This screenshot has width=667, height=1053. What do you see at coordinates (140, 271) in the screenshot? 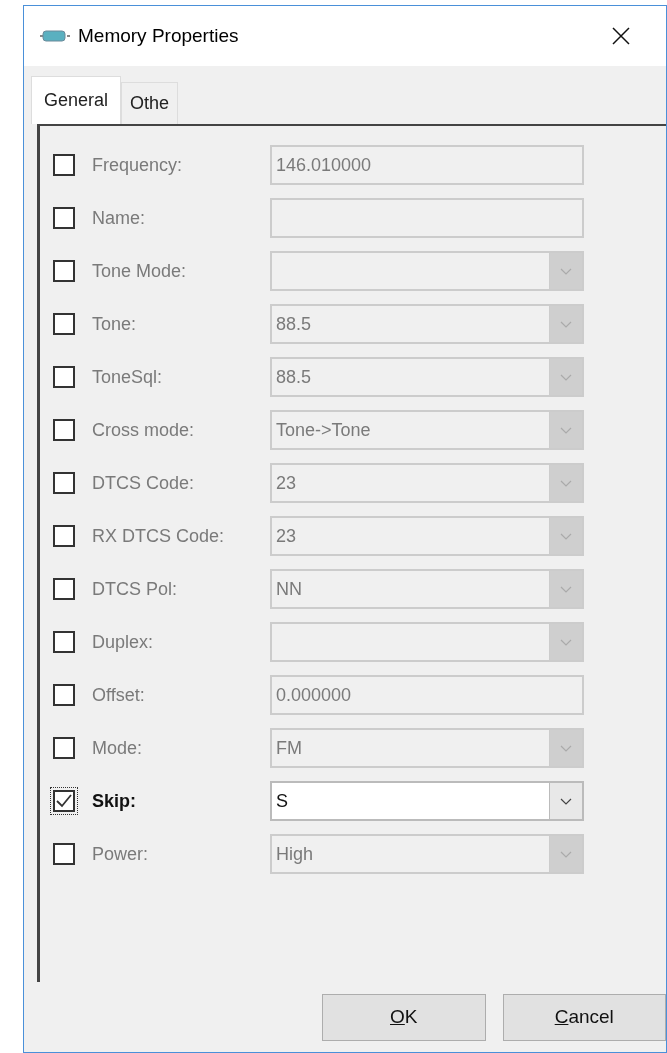
I see `field-label: Tone Mode:` at bounding box center [140, 271].